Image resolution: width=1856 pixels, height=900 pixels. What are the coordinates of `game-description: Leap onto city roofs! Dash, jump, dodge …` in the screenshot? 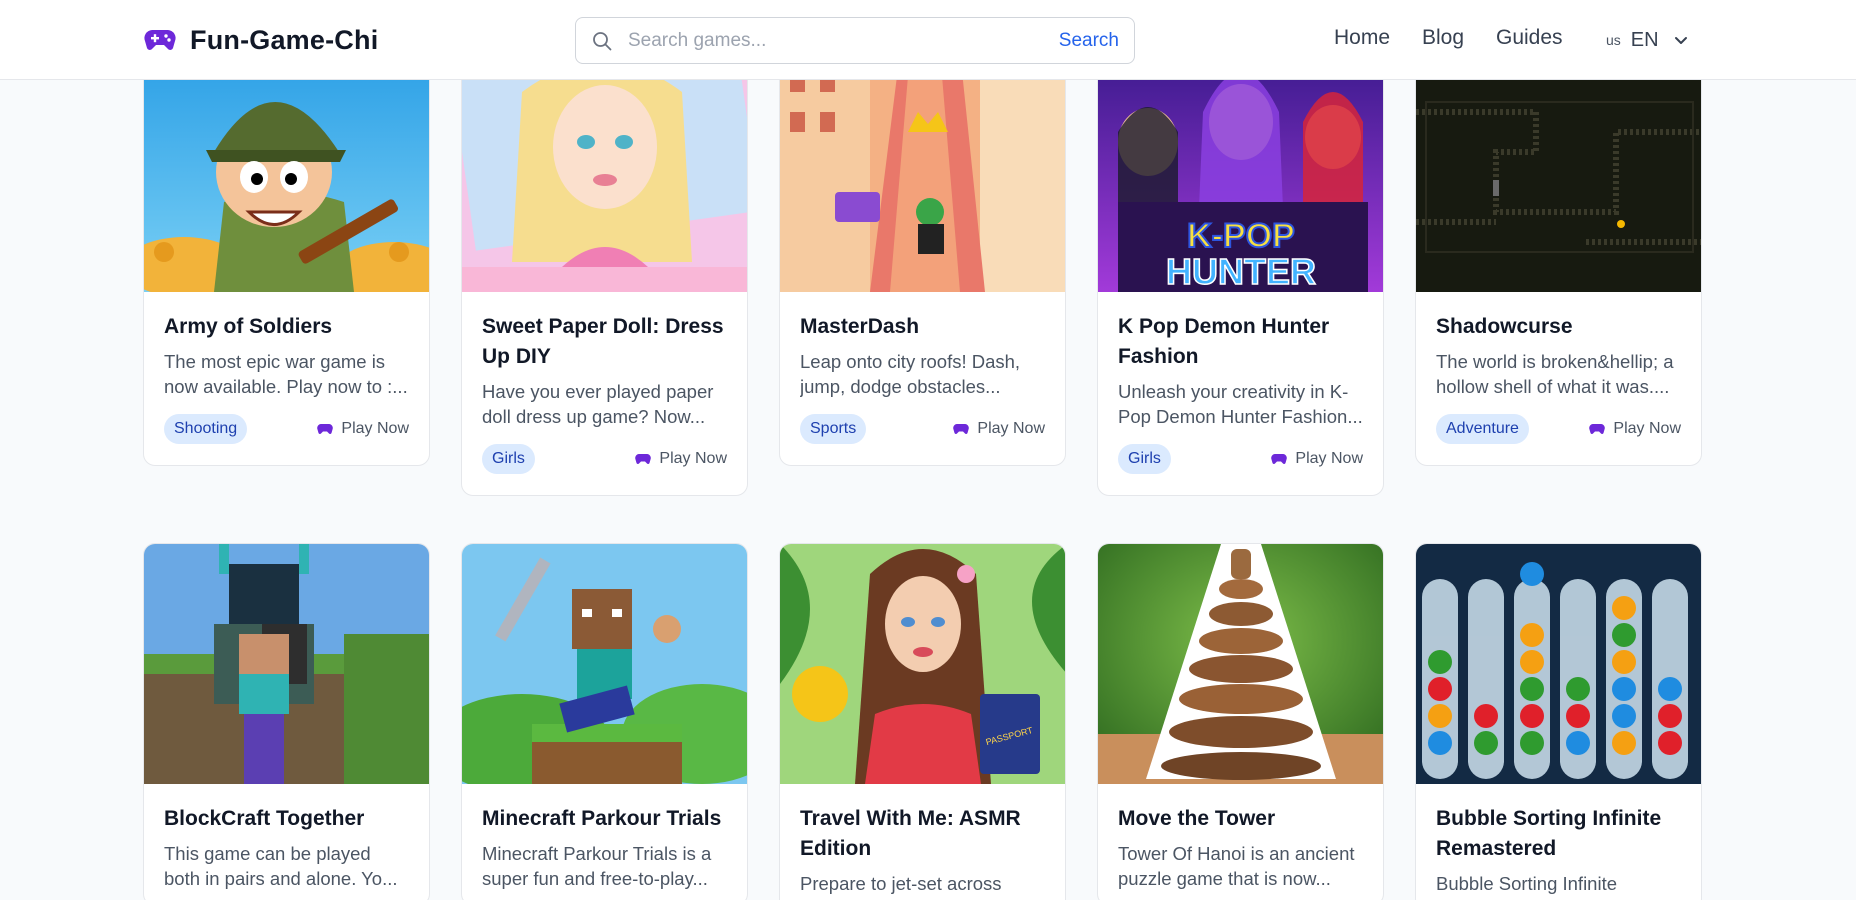 It's located at (910, 374).